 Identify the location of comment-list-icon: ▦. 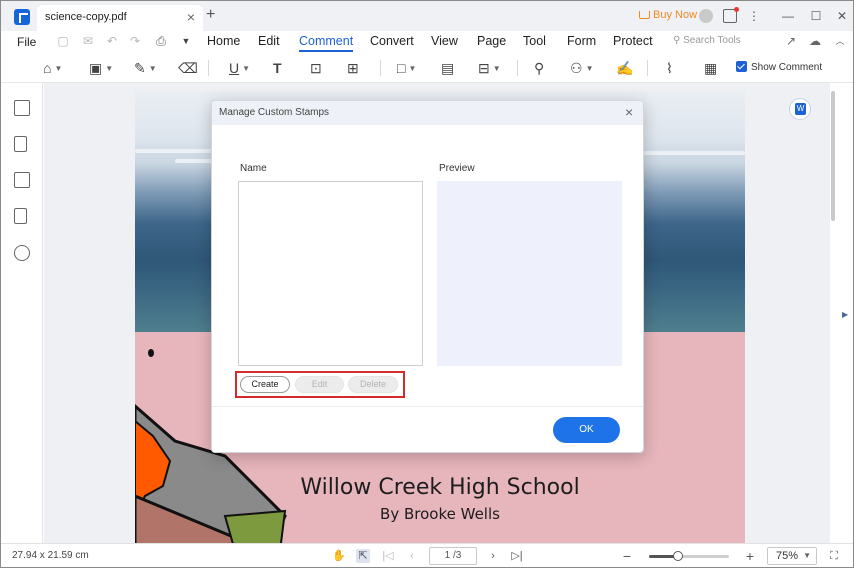
(711, 68).